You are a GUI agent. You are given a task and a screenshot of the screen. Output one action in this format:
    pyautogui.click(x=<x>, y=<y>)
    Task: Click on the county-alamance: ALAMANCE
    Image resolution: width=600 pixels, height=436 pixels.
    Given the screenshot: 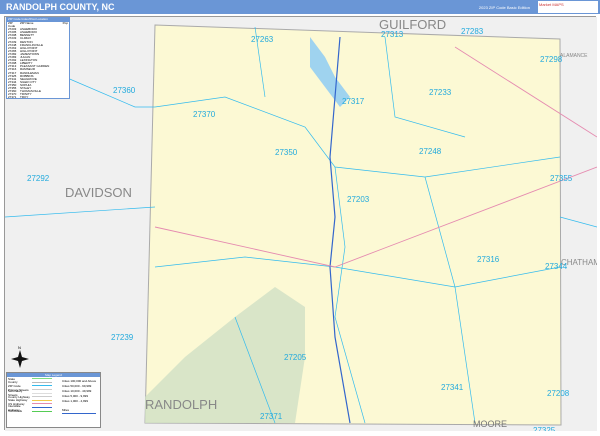 What is the action you would take?
    pyautogui.click(x=574, y=56)
    